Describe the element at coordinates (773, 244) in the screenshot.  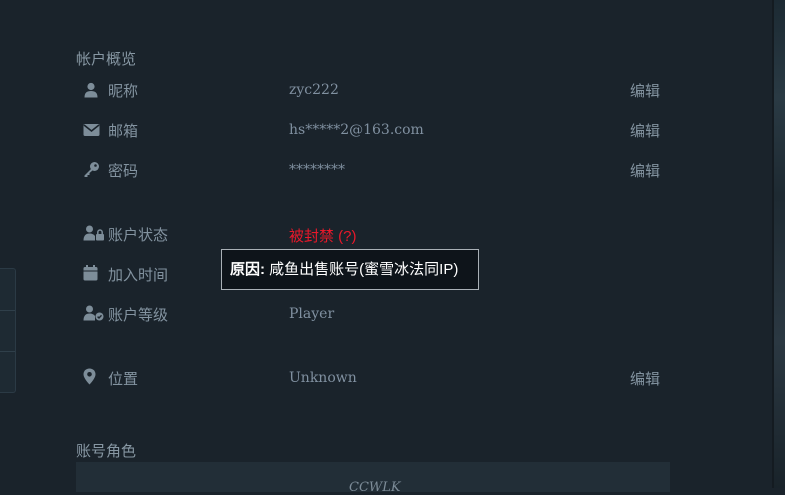
I see `background-divider` at that location.